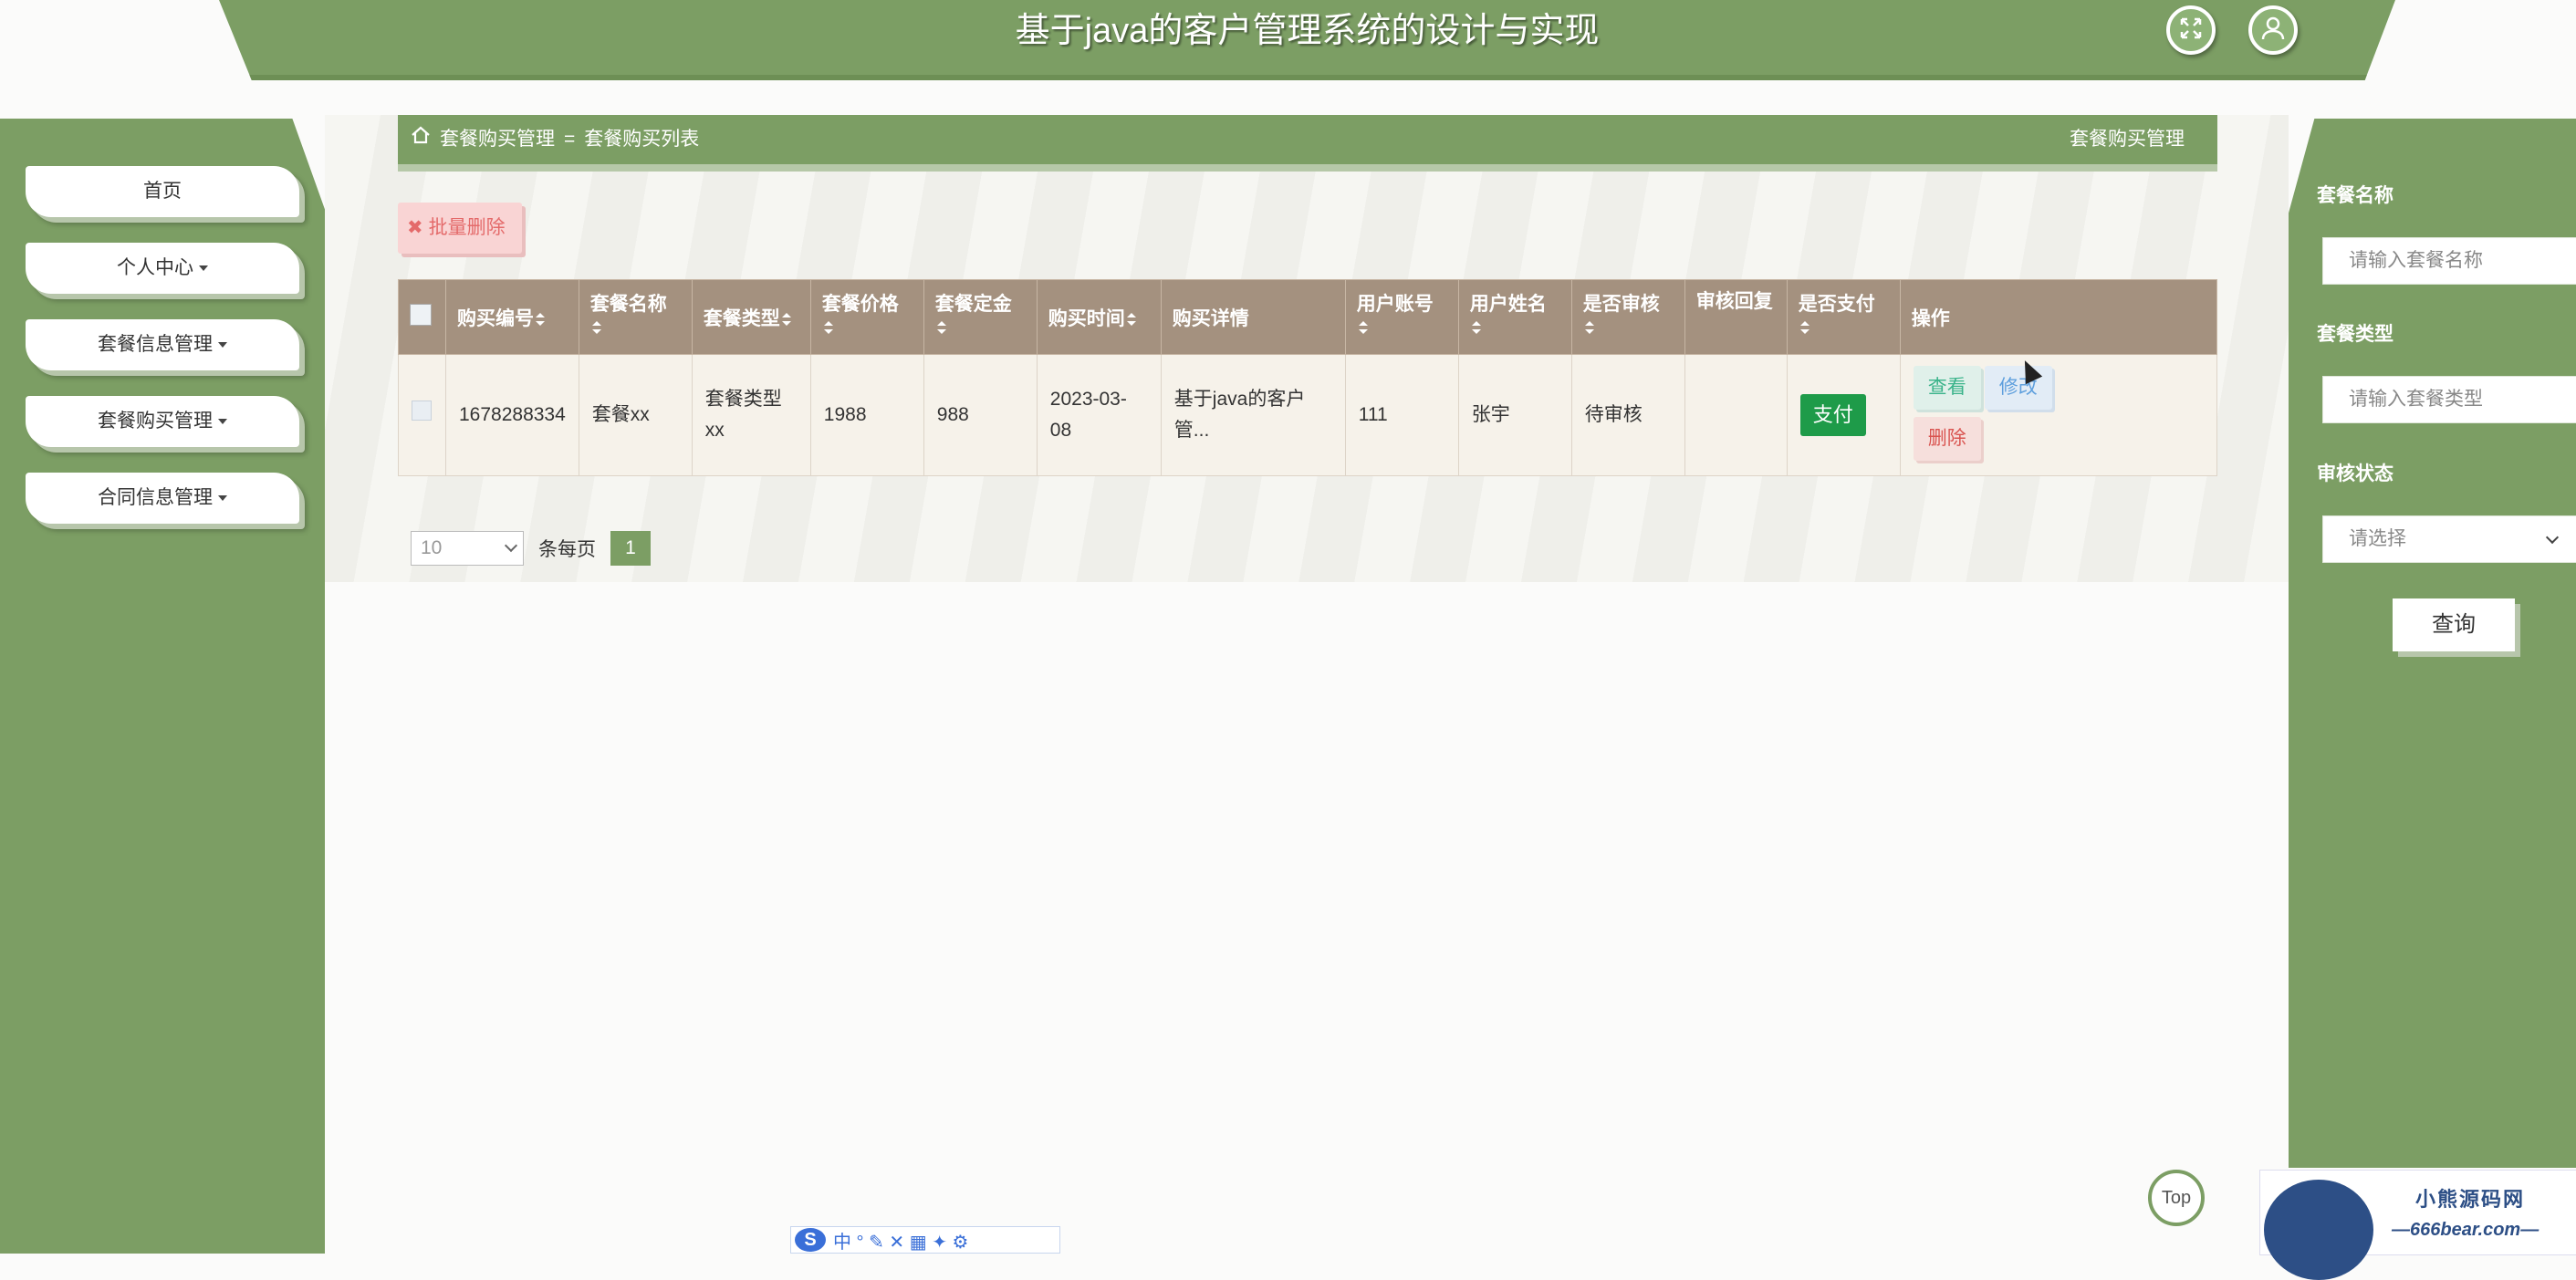  I want to click on cell-review-status: 待审核, so click(1627, 415).